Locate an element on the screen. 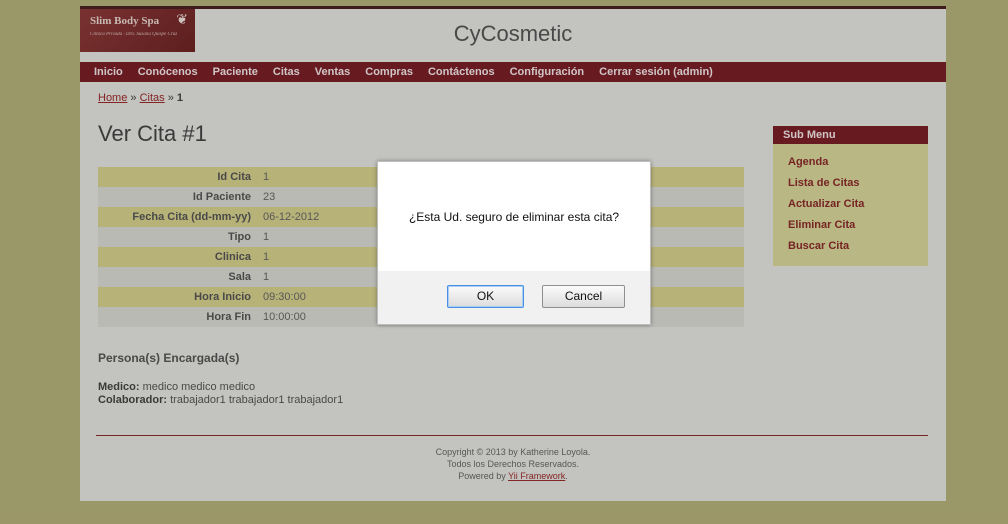  dialog-message: ¿Esta Ud. seguro de eliminar esta cita? is located at coordinates (514, 217).